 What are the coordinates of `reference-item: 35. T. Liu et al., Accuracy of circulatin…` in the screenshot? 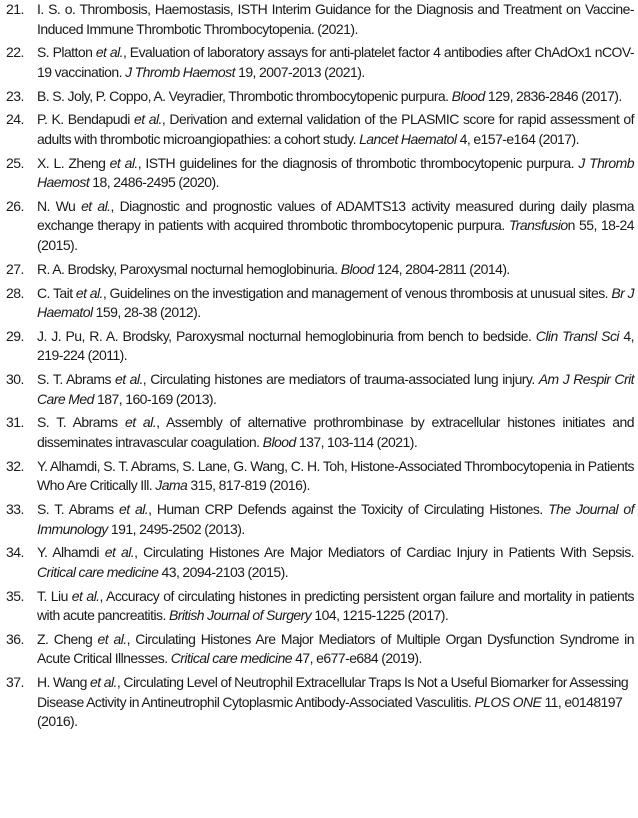 It's located at (320, 606).